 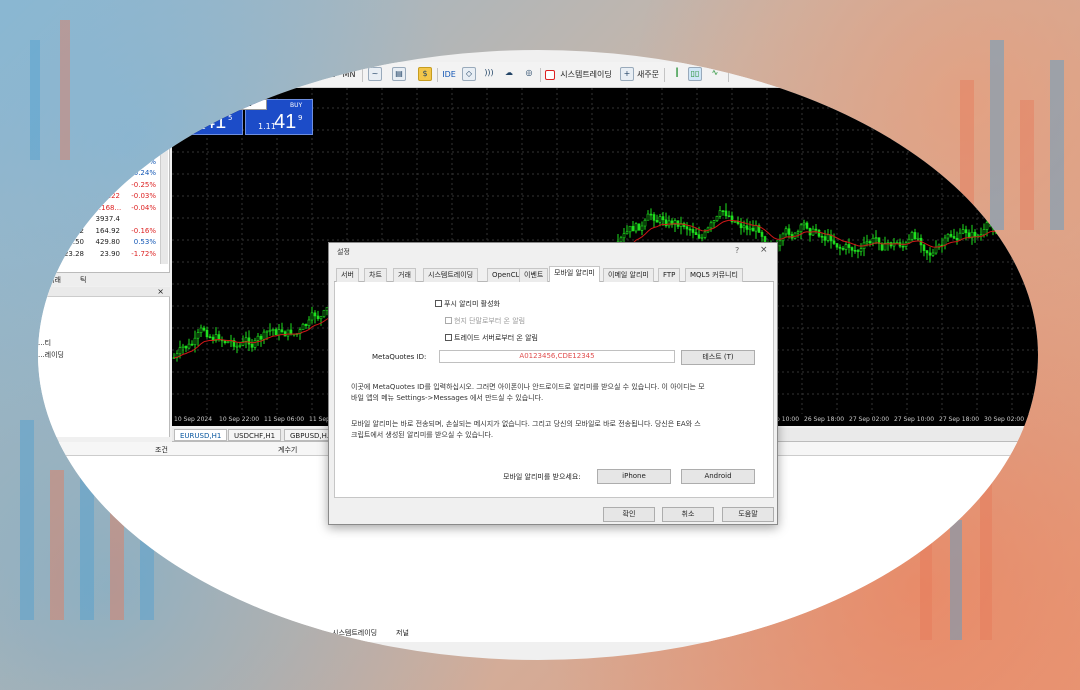 What do you see at coordinates (534, 275) in the screenshot?
I see `tab-events: 이벤트` at bounding box center [534, 275].